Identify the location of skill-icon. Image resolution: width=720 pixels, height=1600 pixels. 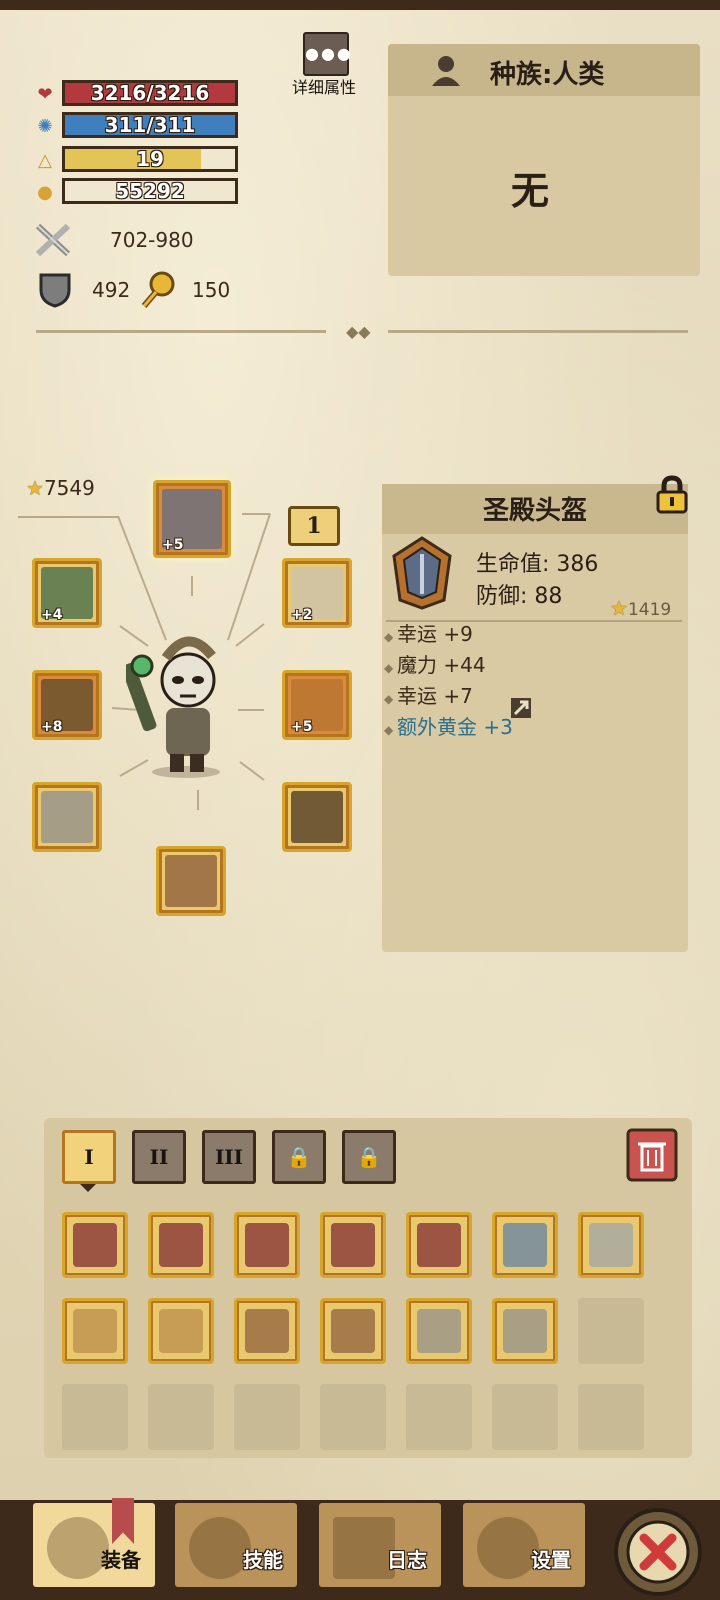
(220, 1548).